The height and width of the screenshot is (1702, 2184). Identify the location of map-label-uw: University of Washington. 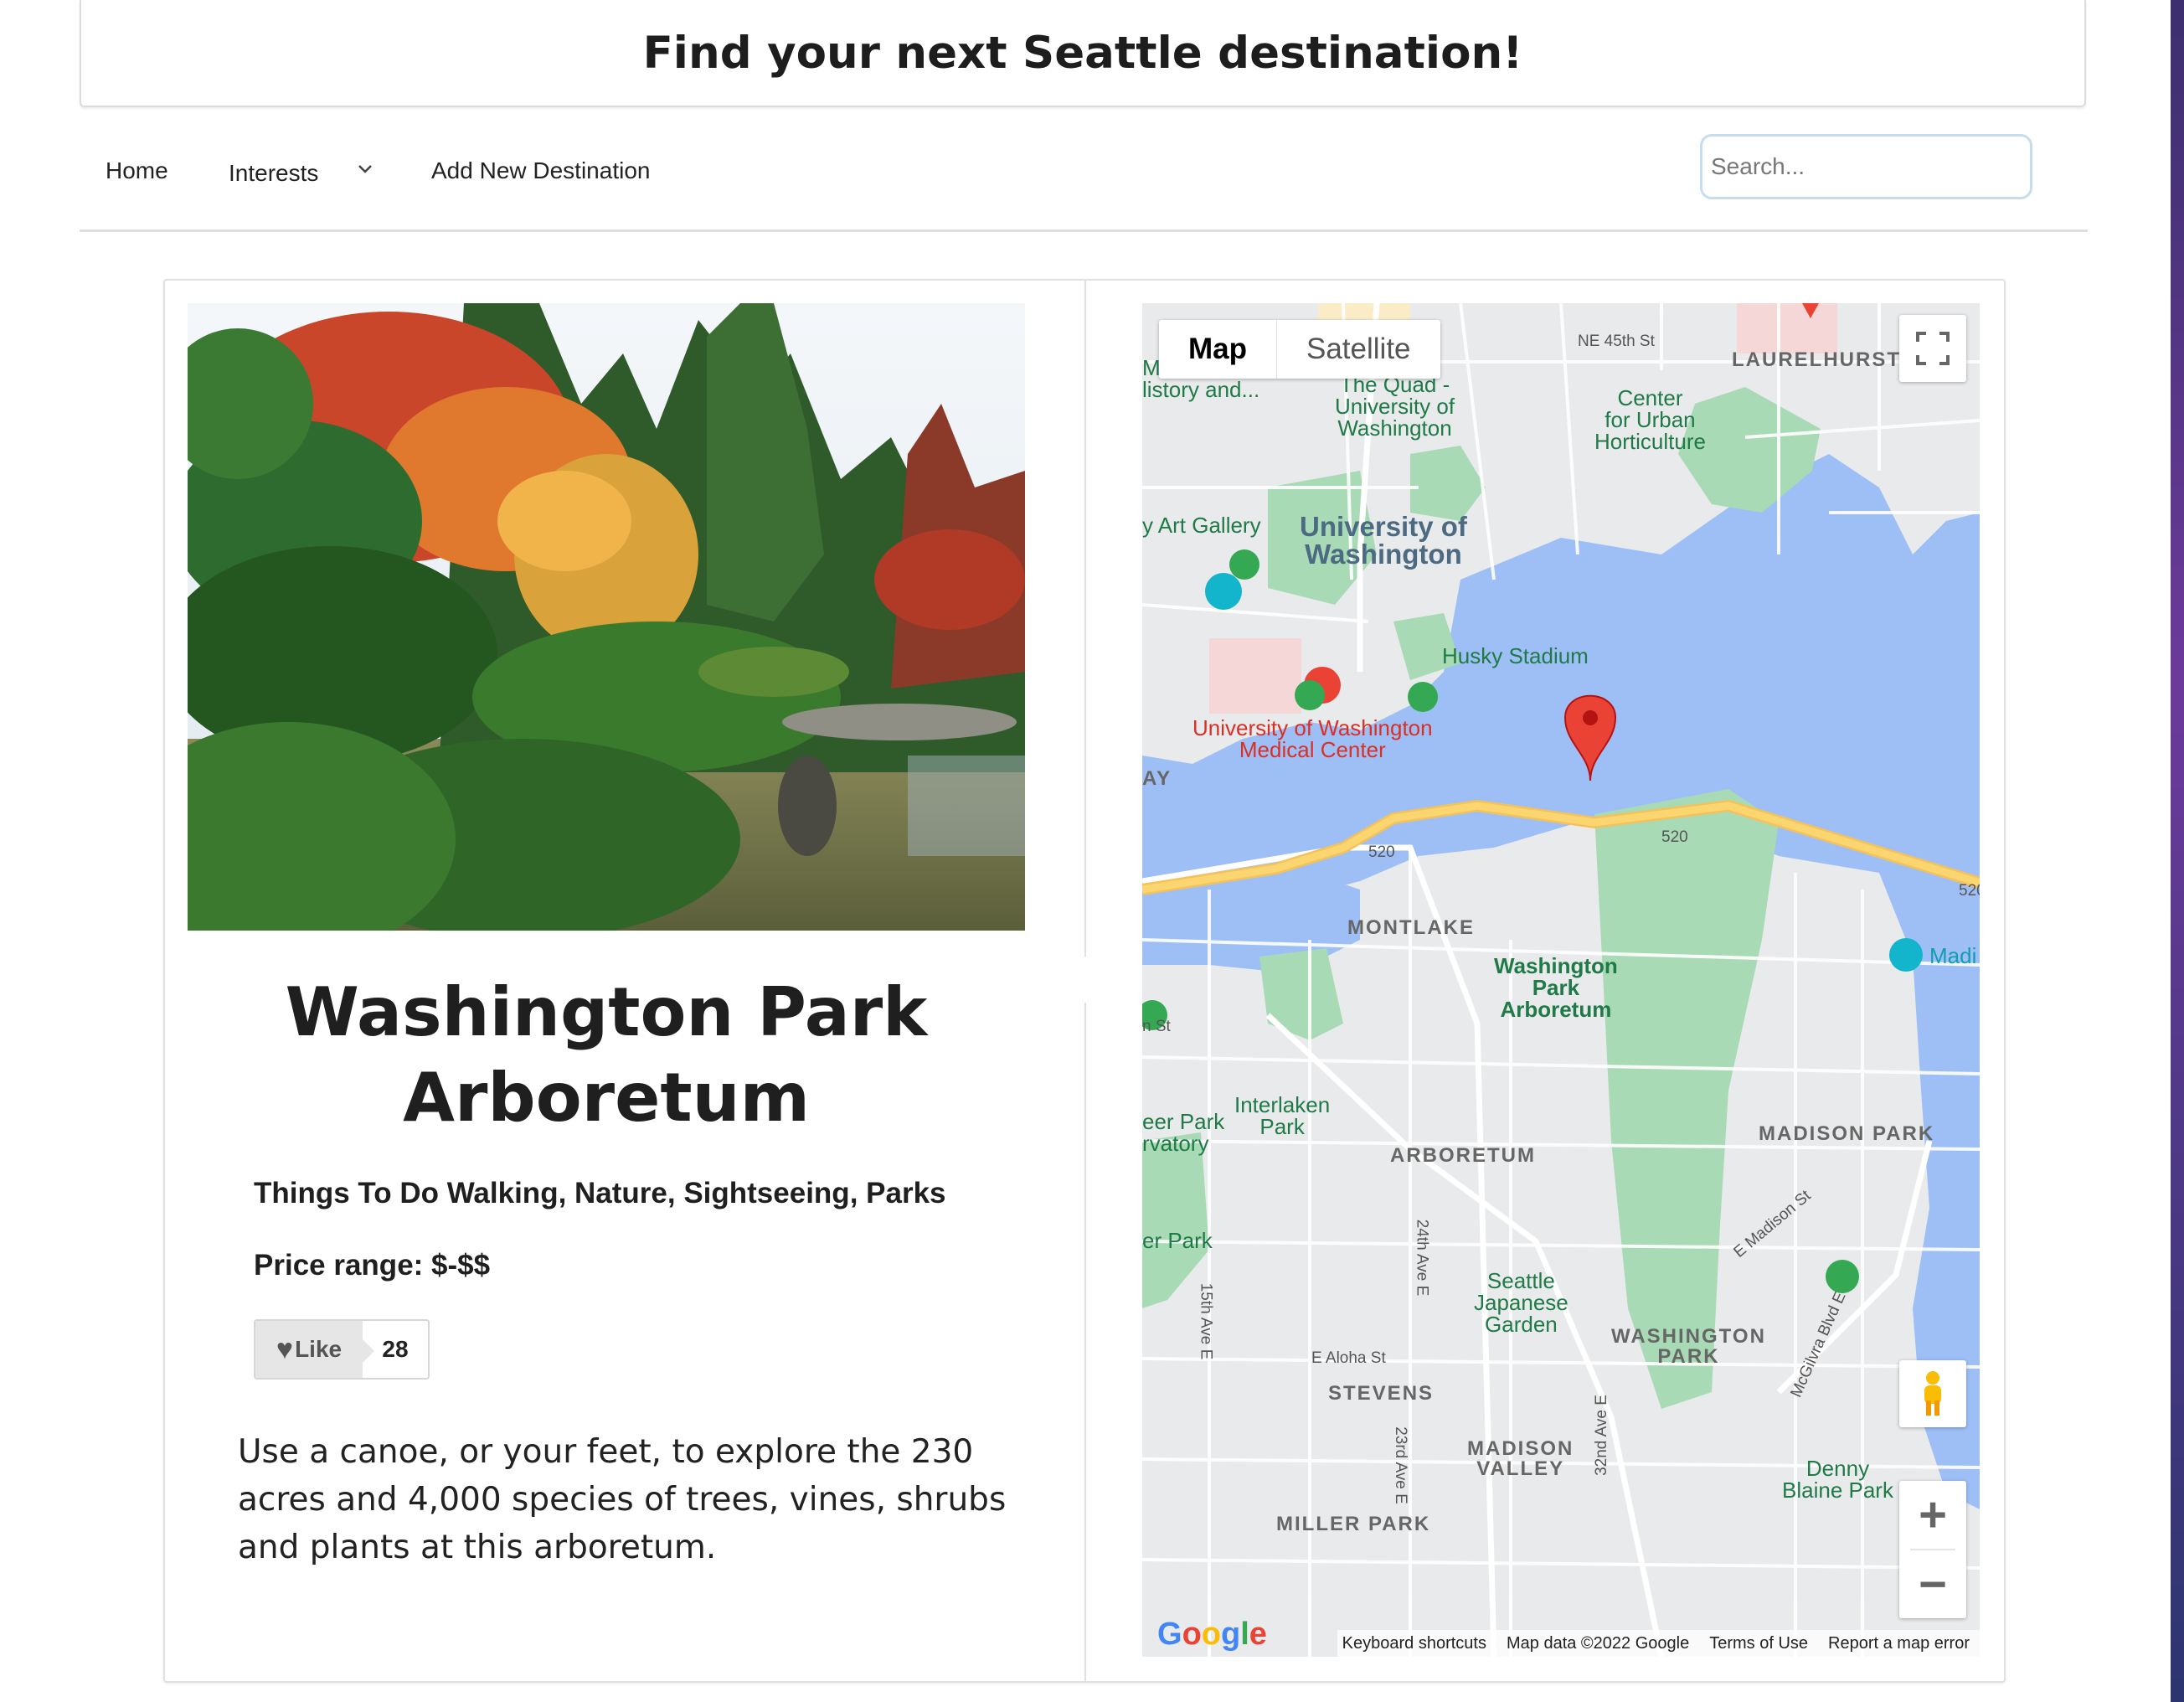
(1383, 541).